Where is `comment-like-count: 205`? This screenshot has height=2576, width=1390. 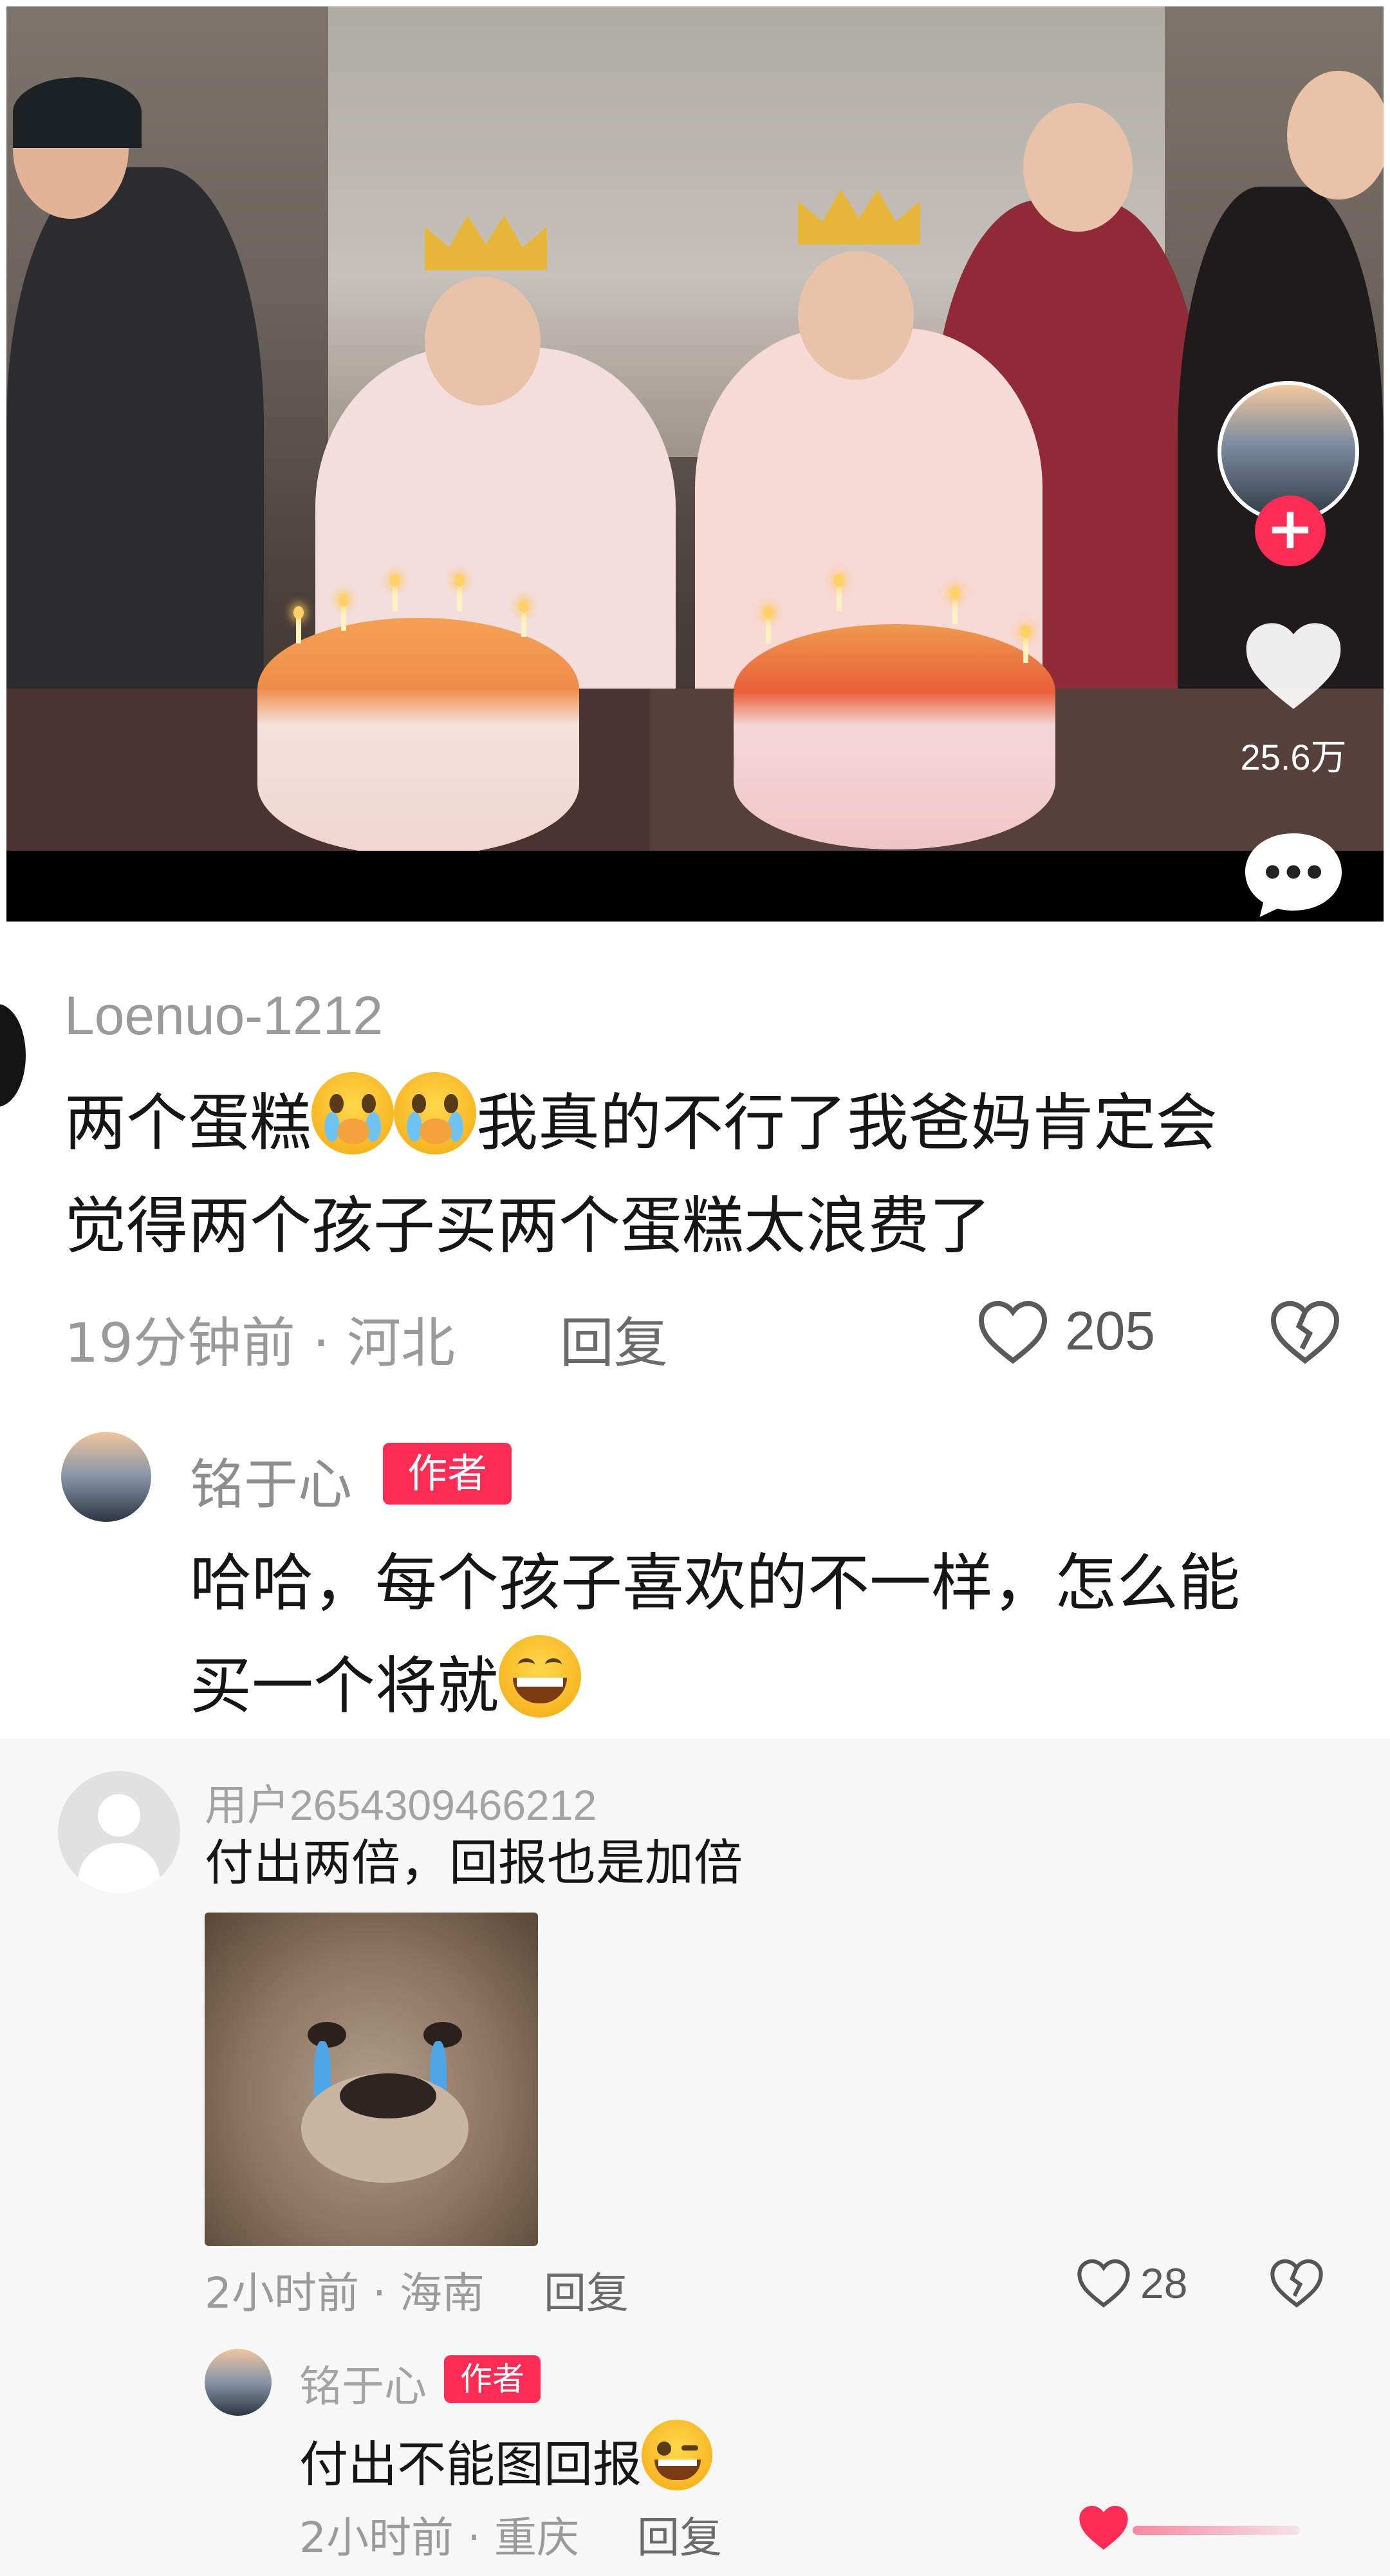 comment-like-count: 205 is located at coordinates (1110, 1331).